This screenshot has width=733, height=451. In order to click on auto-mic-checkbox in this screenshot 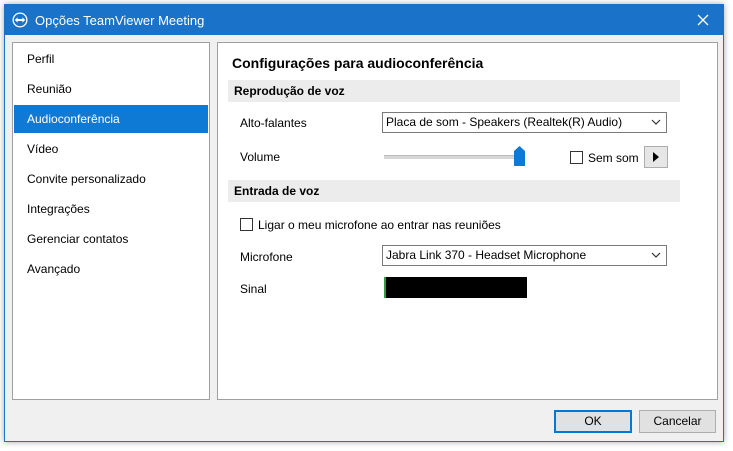, I will do `click(246, 224)`.